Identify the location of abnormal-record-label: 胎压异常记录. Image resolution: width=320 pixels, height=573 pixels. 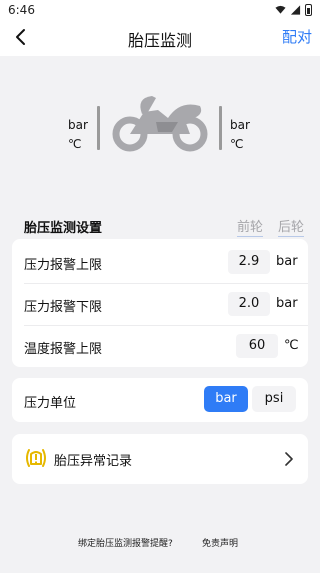
(93, 461).